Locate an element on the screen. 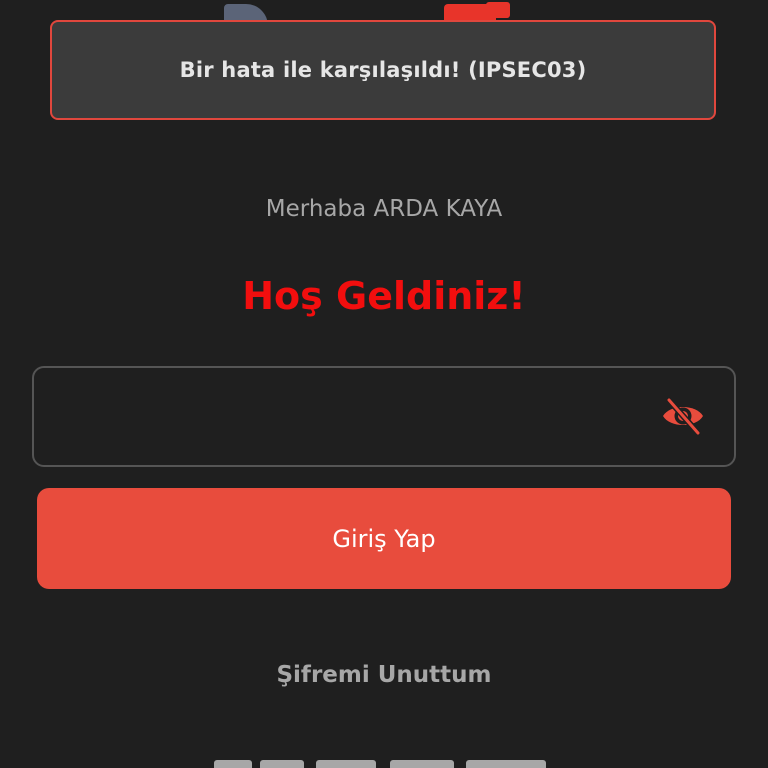  welcome-title: Hoş Geldiniz! is located at coordinates (384, 296).